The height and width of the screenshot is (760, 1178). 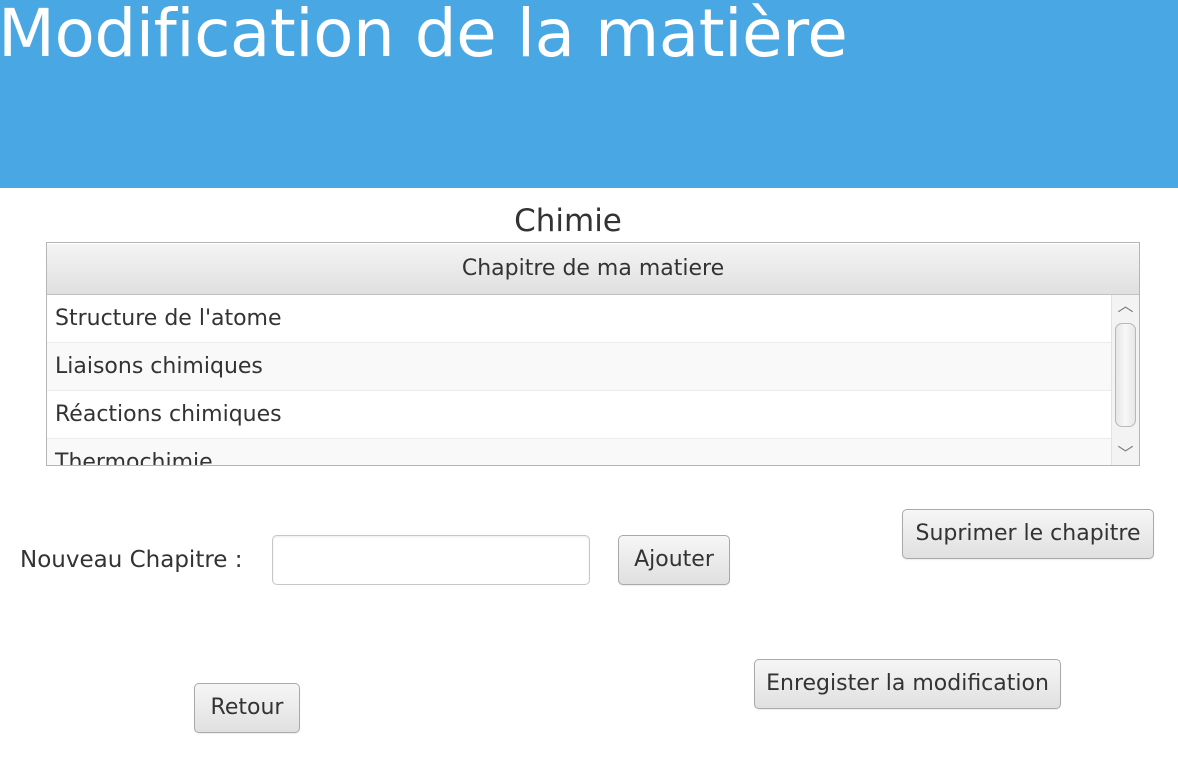 What do you see at coordinates (579, 452) in the screenshot?
I see `table-row: Thermochimie` at bounding box center [579, 452].